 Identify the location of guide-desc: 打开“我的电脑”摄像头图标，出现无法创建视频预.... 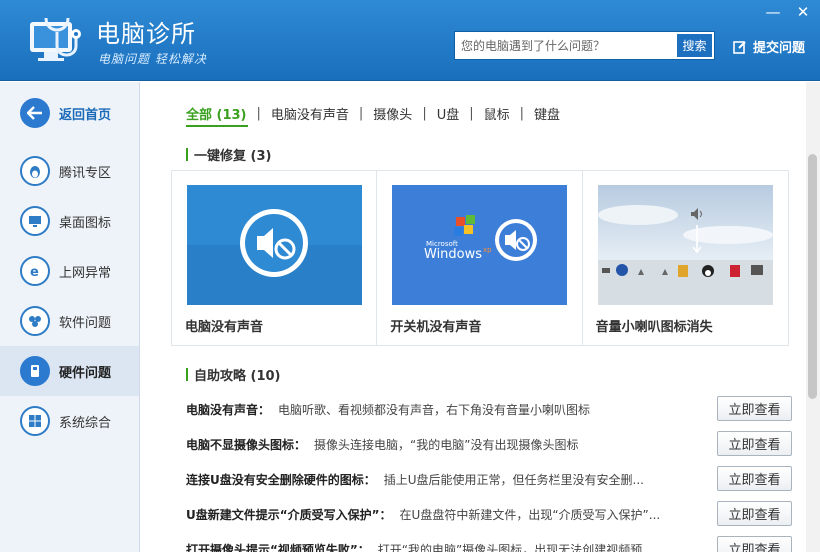
(515, 547).